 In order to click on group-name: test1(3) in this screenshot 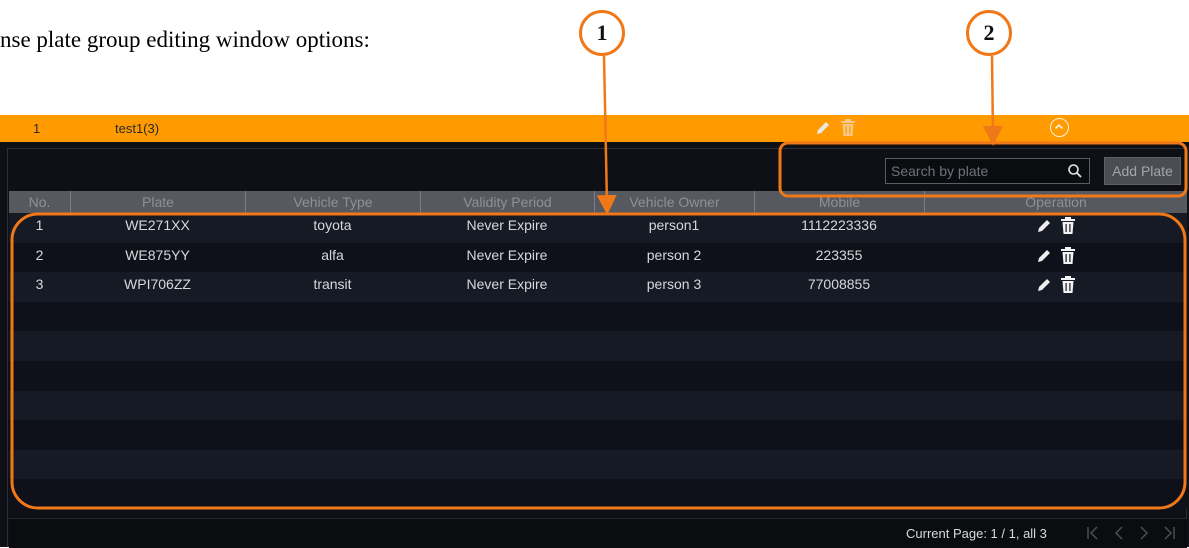, I will do `click(137, 128)`.